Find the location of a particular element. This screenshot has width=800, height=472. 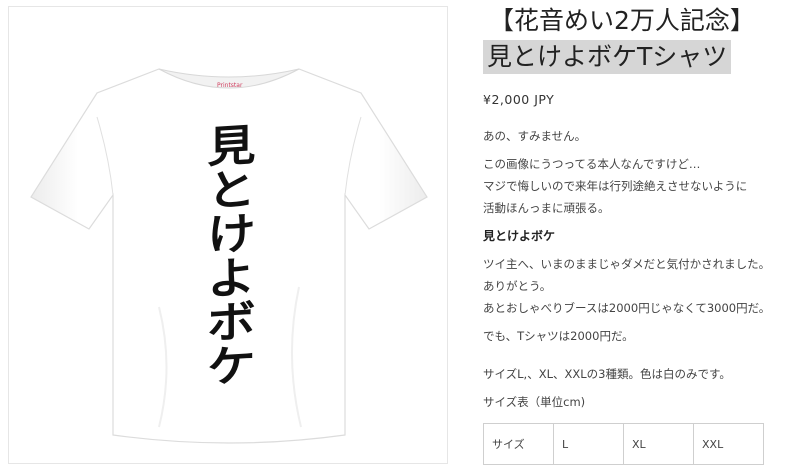

size-table-header-row: サイズ L XL XXL is located at coordinates (623, 444).